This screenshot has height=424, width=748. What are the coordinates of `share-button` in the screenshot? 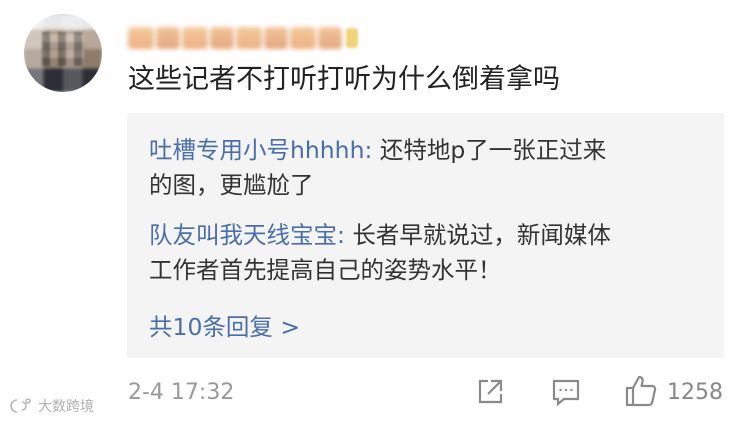 It's located at (490, 392).